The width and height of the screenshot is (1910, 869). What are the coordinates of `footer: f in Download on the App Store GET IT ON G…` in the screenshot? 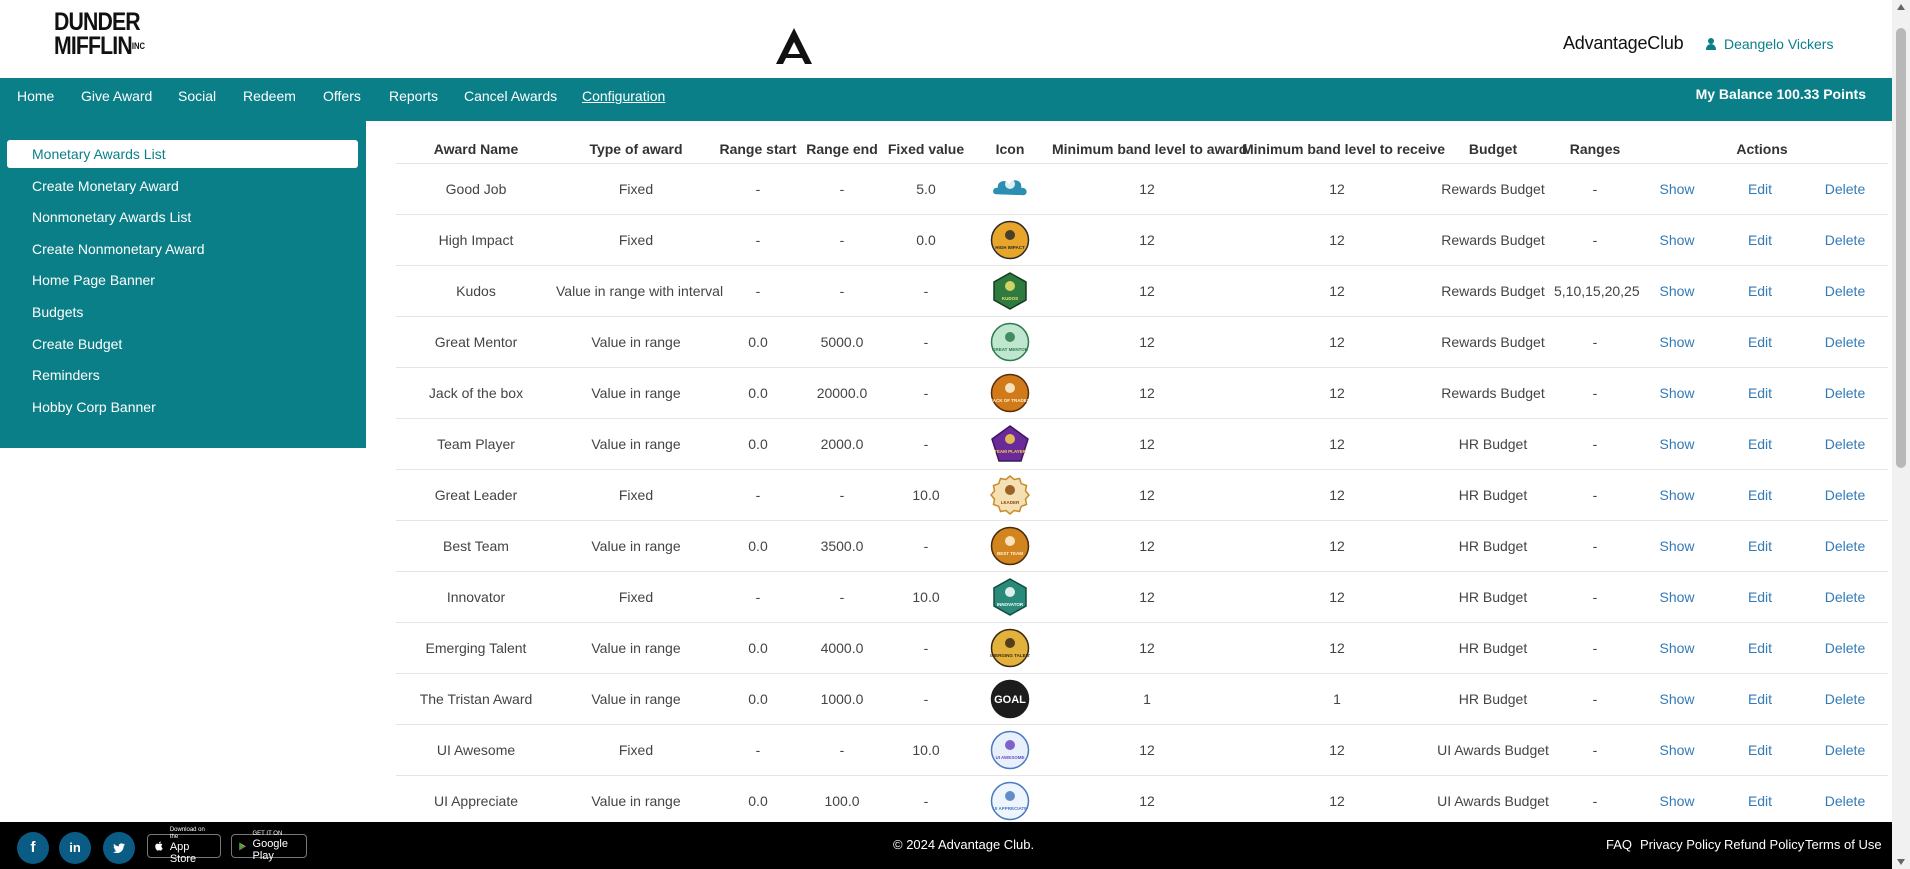 It's located at (946, 845).